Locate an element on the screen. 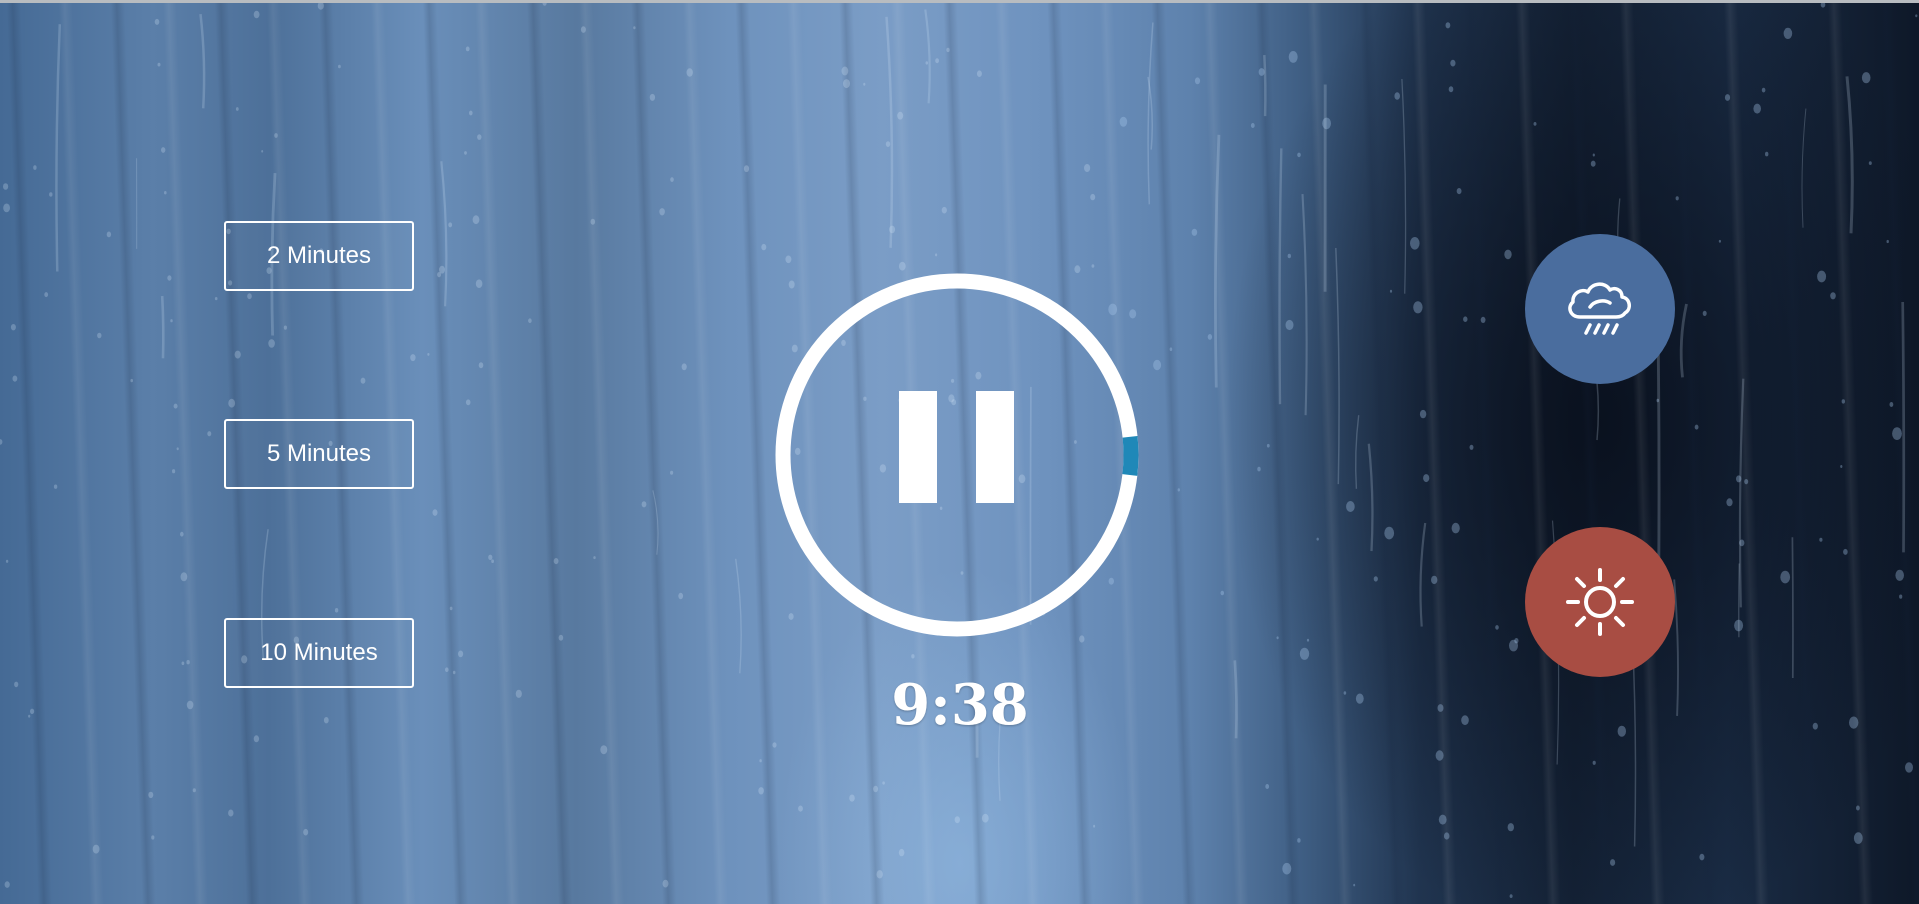  pause-button is located at coordinates (957, 455).